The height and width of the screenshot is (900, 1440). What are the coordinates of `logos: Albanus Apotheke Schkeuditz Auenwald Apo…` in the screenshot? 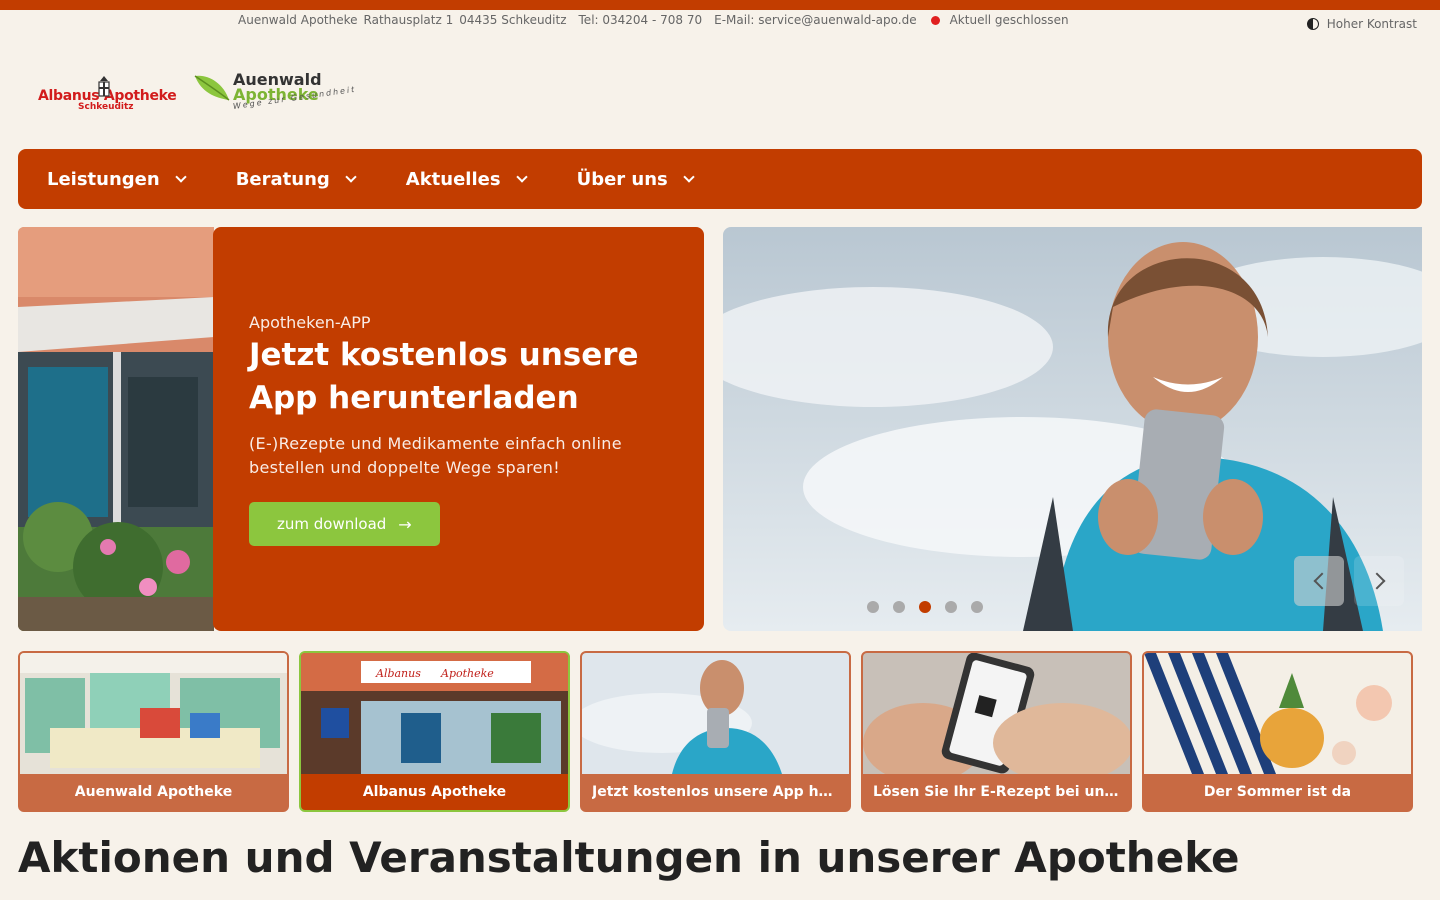 It's located at (197, 93).